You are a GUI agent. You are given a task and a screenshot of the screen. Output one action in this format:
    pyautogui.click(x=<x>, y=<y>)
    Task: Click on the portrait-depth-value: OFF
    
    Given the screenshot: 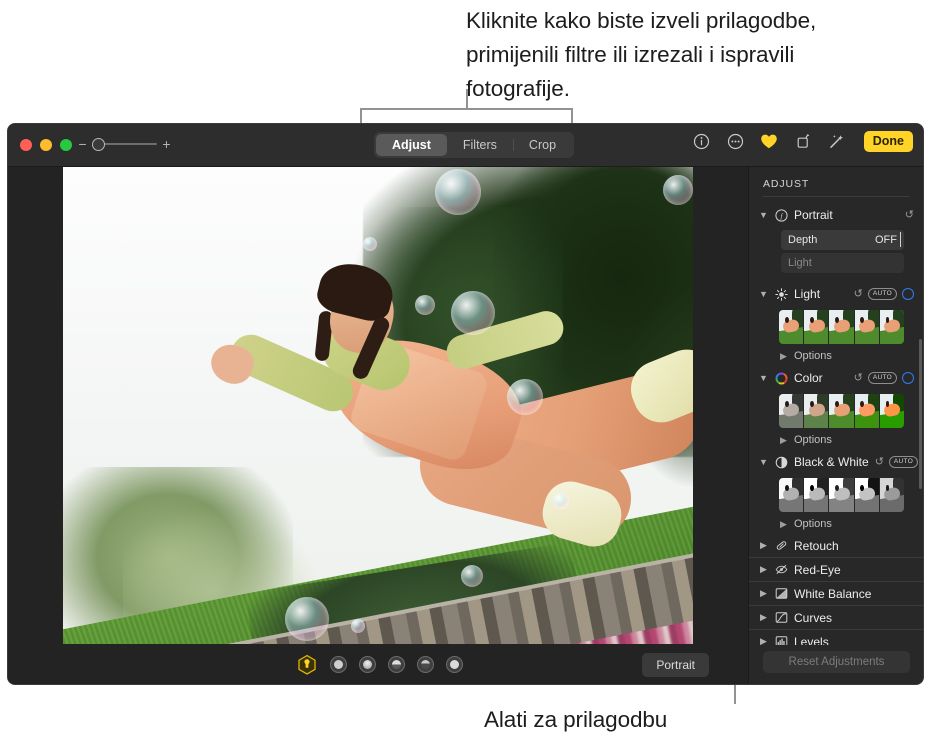 What is the action you would take?
    pyautogui.click(x=888, y=239)
    